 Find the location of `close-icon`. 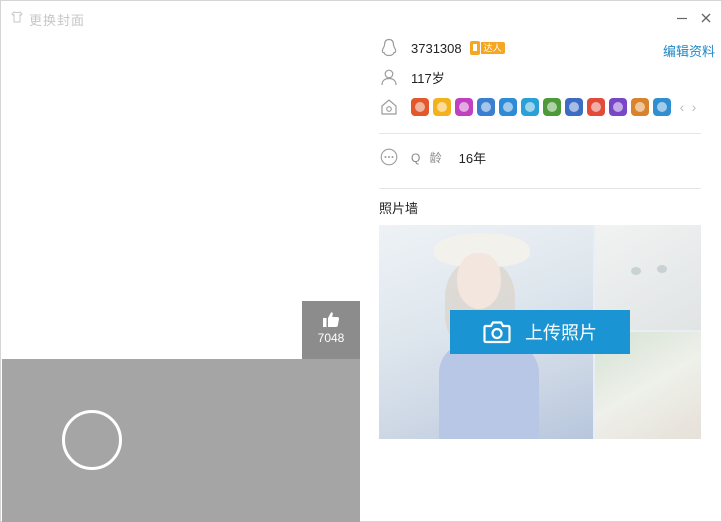

close-icon is located at coordinates (706, 18).